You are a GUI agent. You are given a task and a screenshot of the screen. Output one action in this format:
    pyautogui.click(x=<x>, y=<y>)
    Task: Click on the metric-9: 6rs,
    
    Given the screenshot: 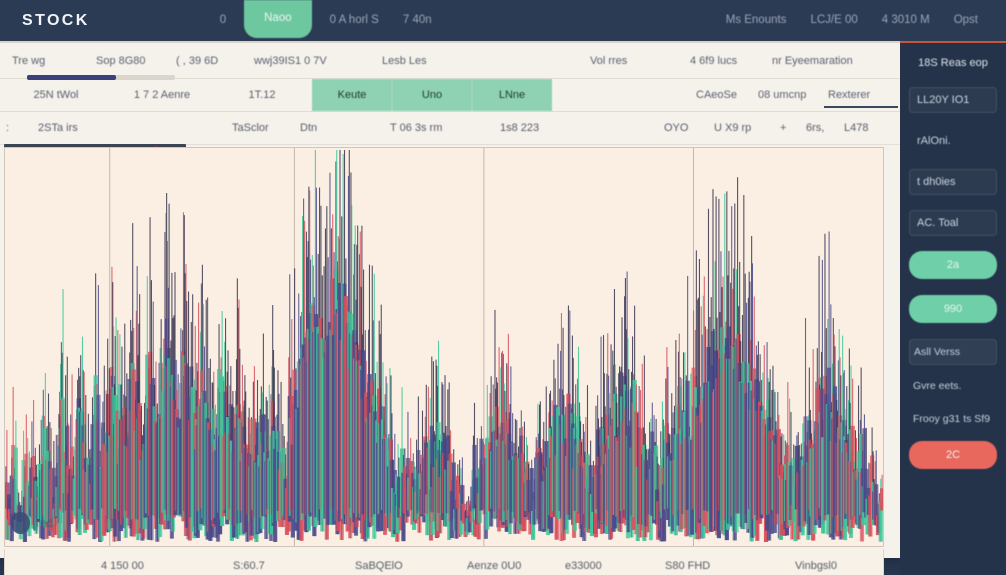 What is the action you would take?
    pyautogui.click(x=815, y=128)
    